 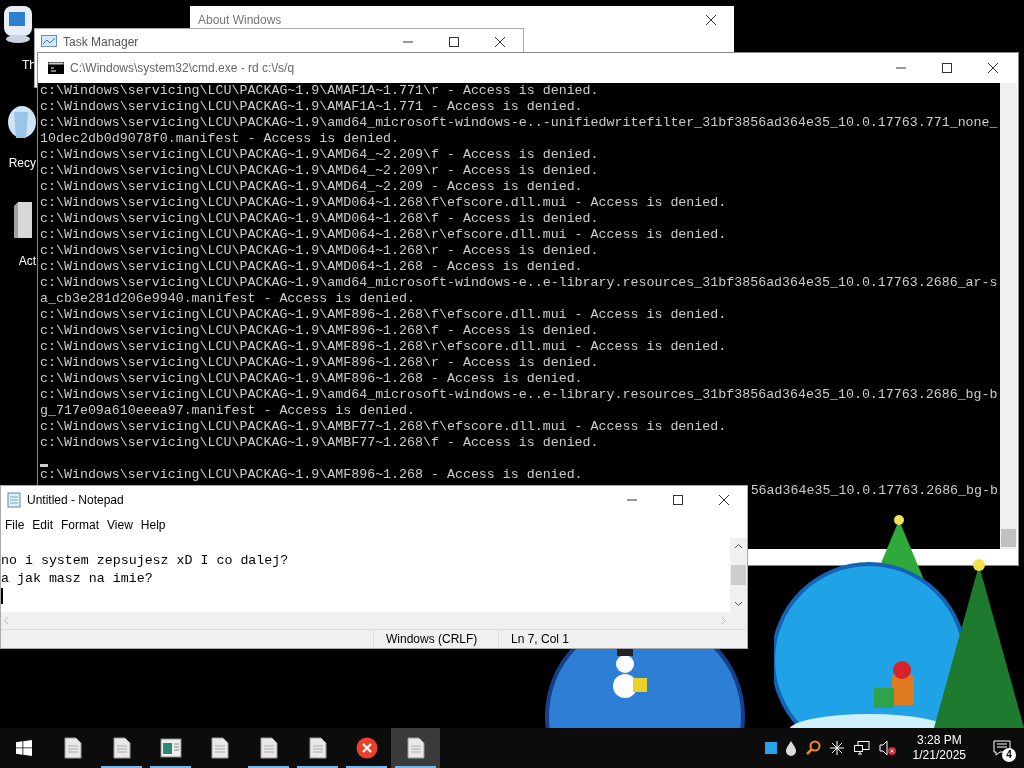 What do you see at coordinates (939, 740) in the screenshot?
I see `clock-time: 3:28 PM` at bounding box center [939, 740].